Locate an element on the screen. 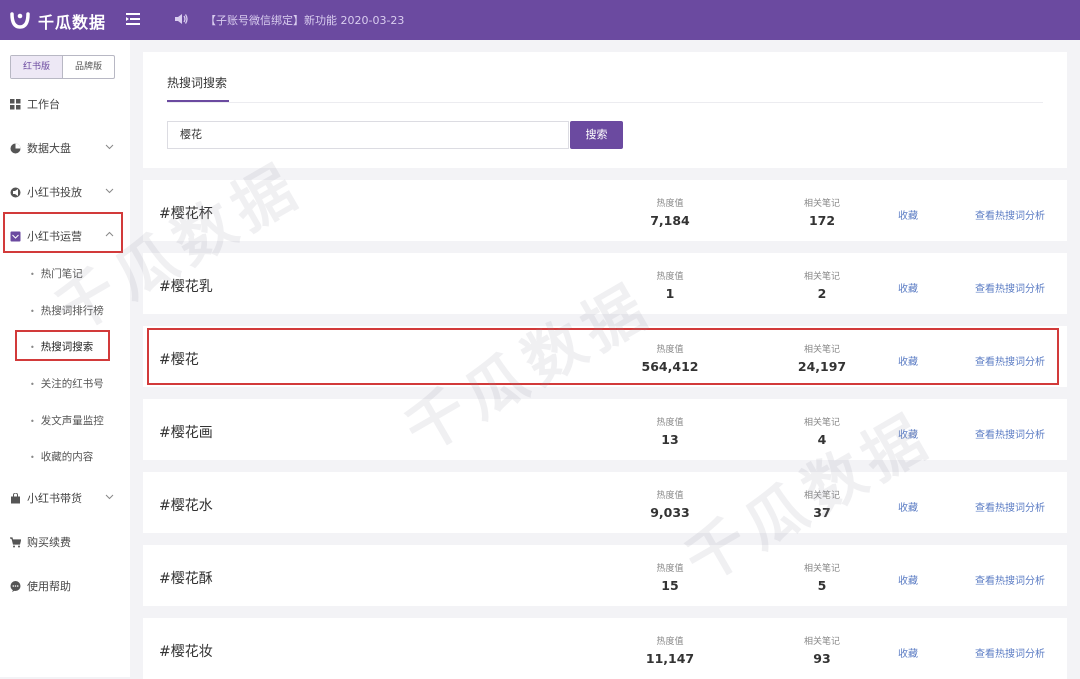 This screenshot has height=679, width=1080. help-icon is located at coordinates (15, 586).